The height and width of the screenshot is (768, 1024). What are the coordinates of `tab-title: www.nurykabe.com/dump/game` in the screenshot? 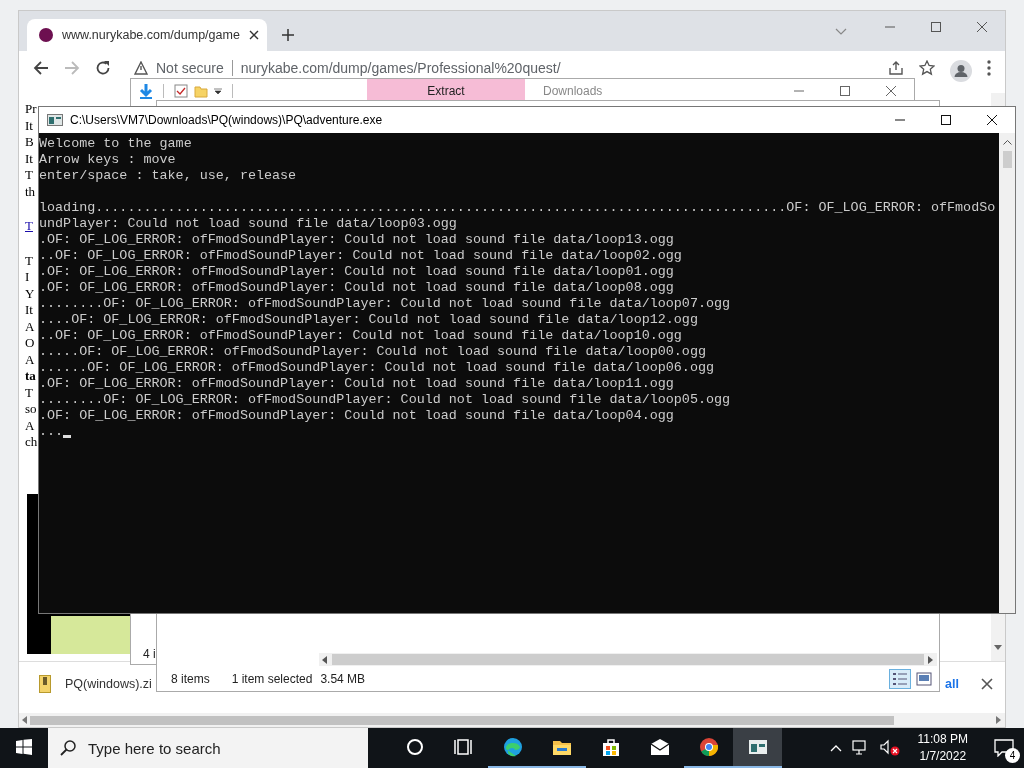 It's located at (151, 35).